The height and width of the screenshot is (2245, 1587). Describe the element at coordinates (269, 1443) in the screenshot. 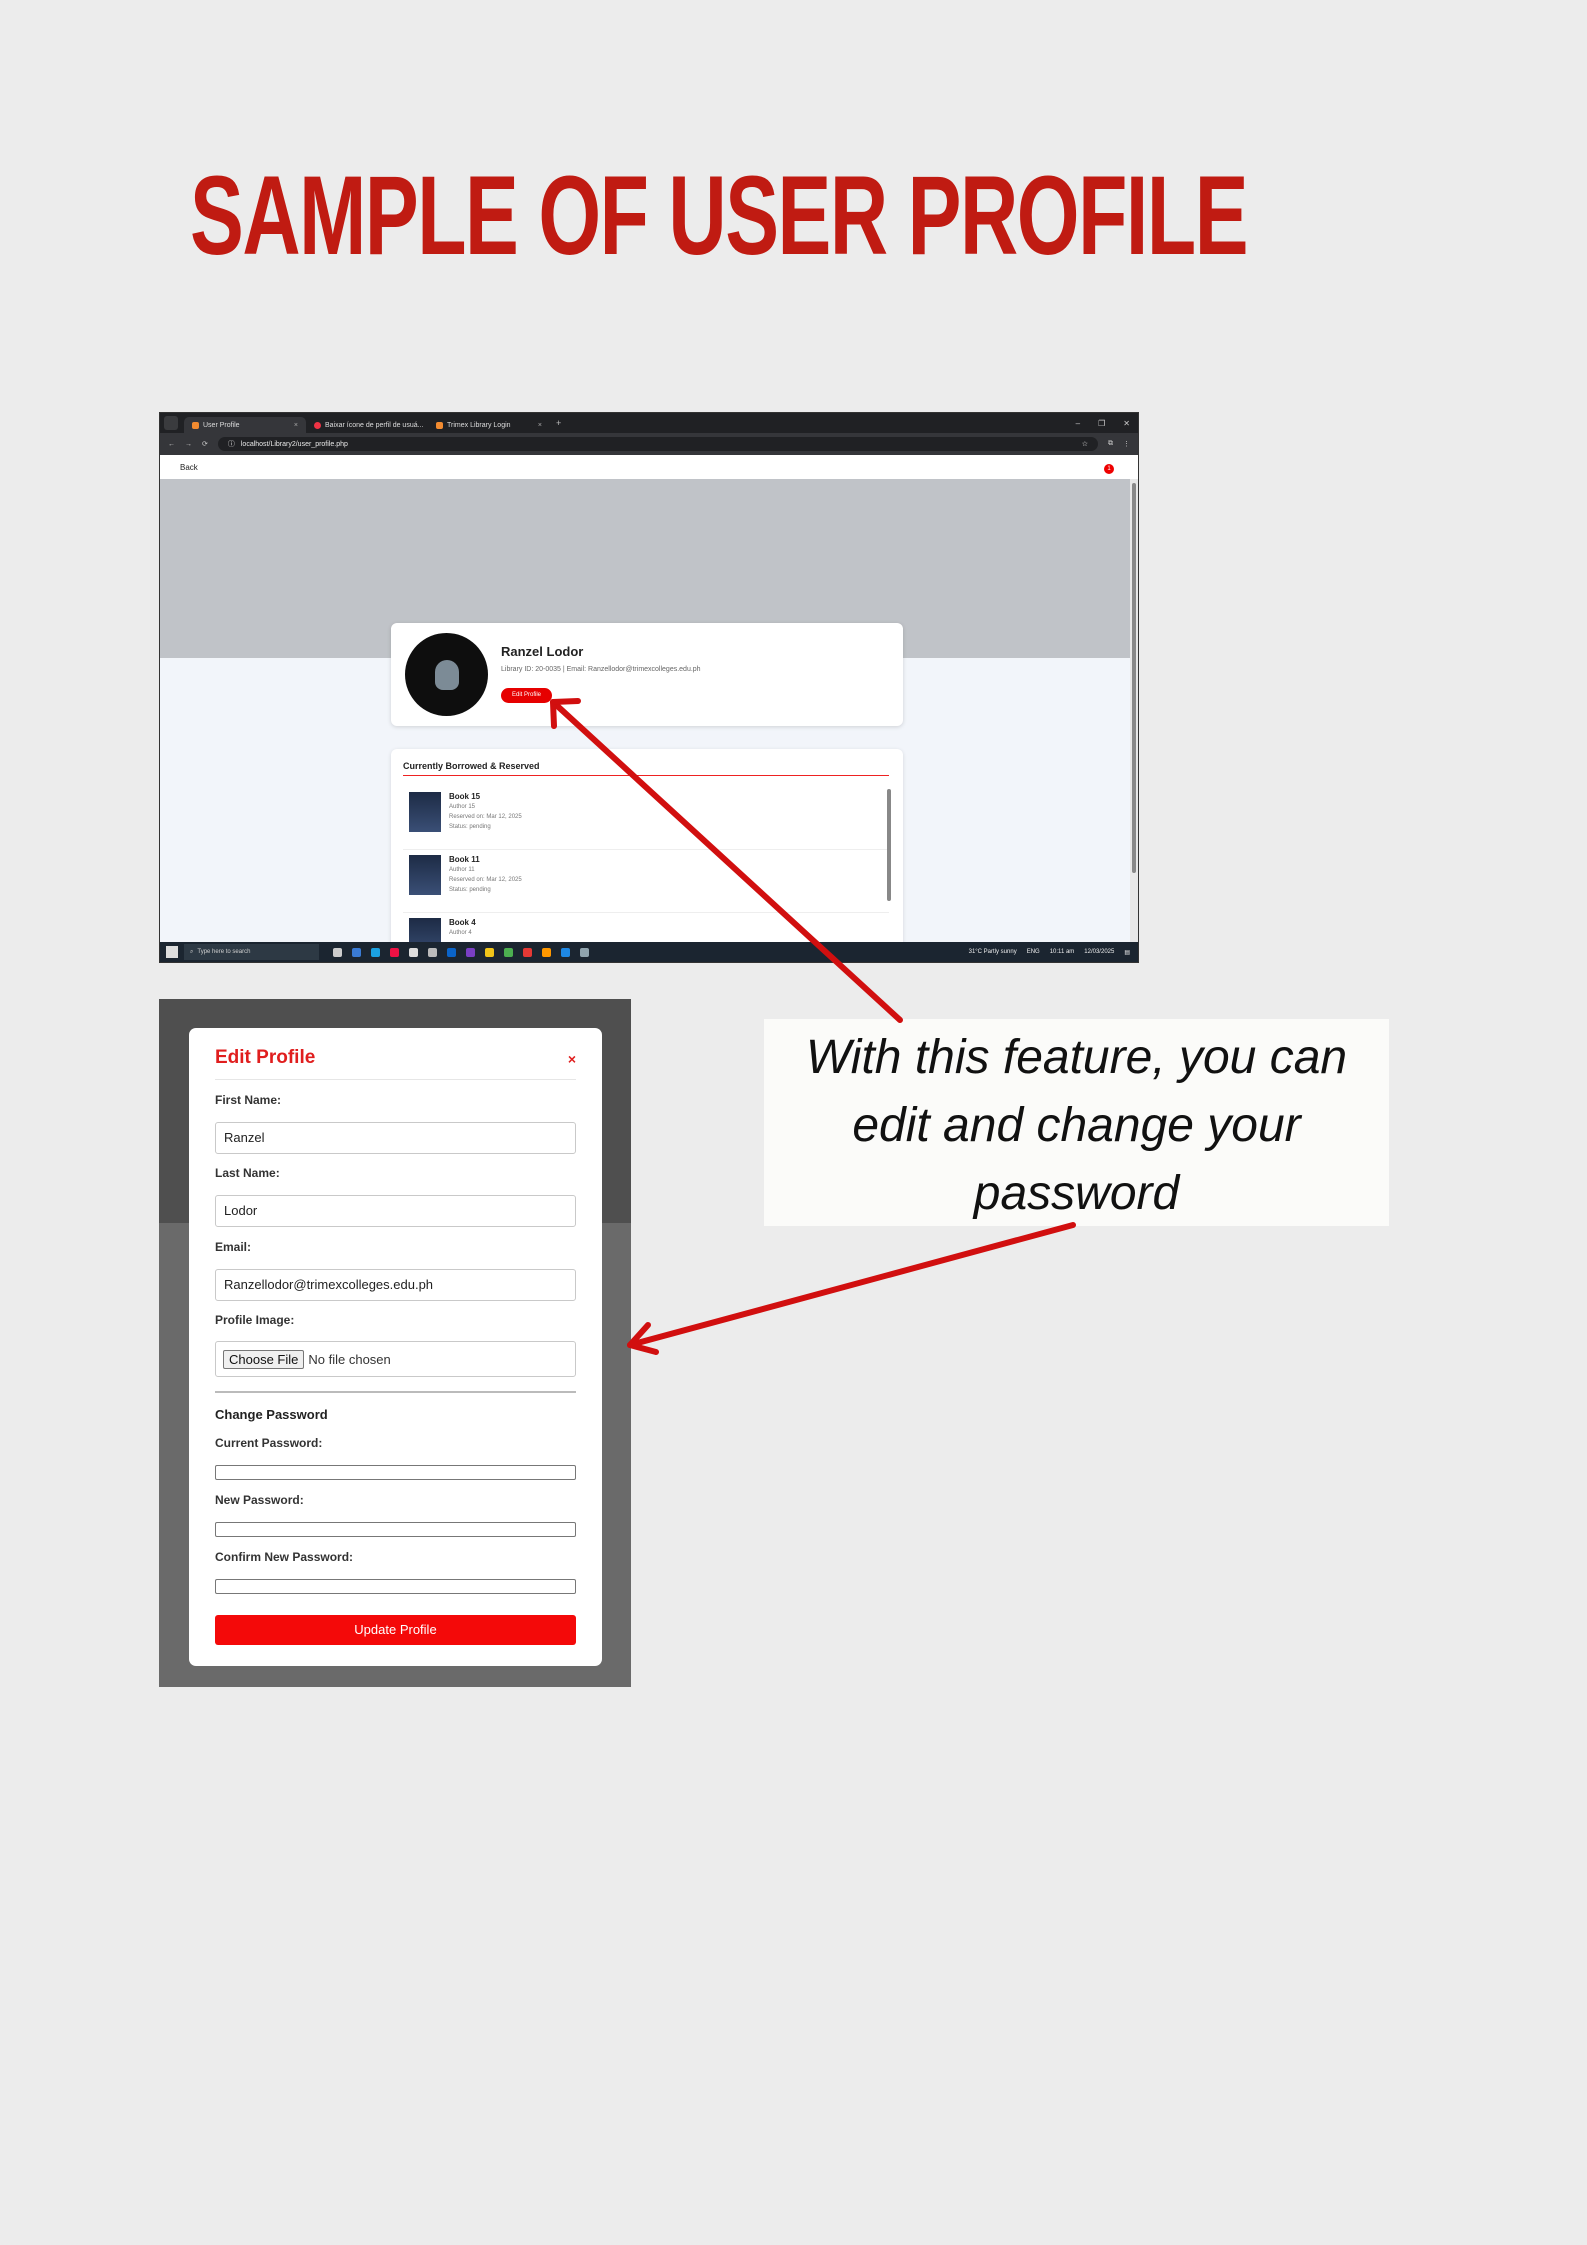

I see `current-password-label: Current Password:` at that location.